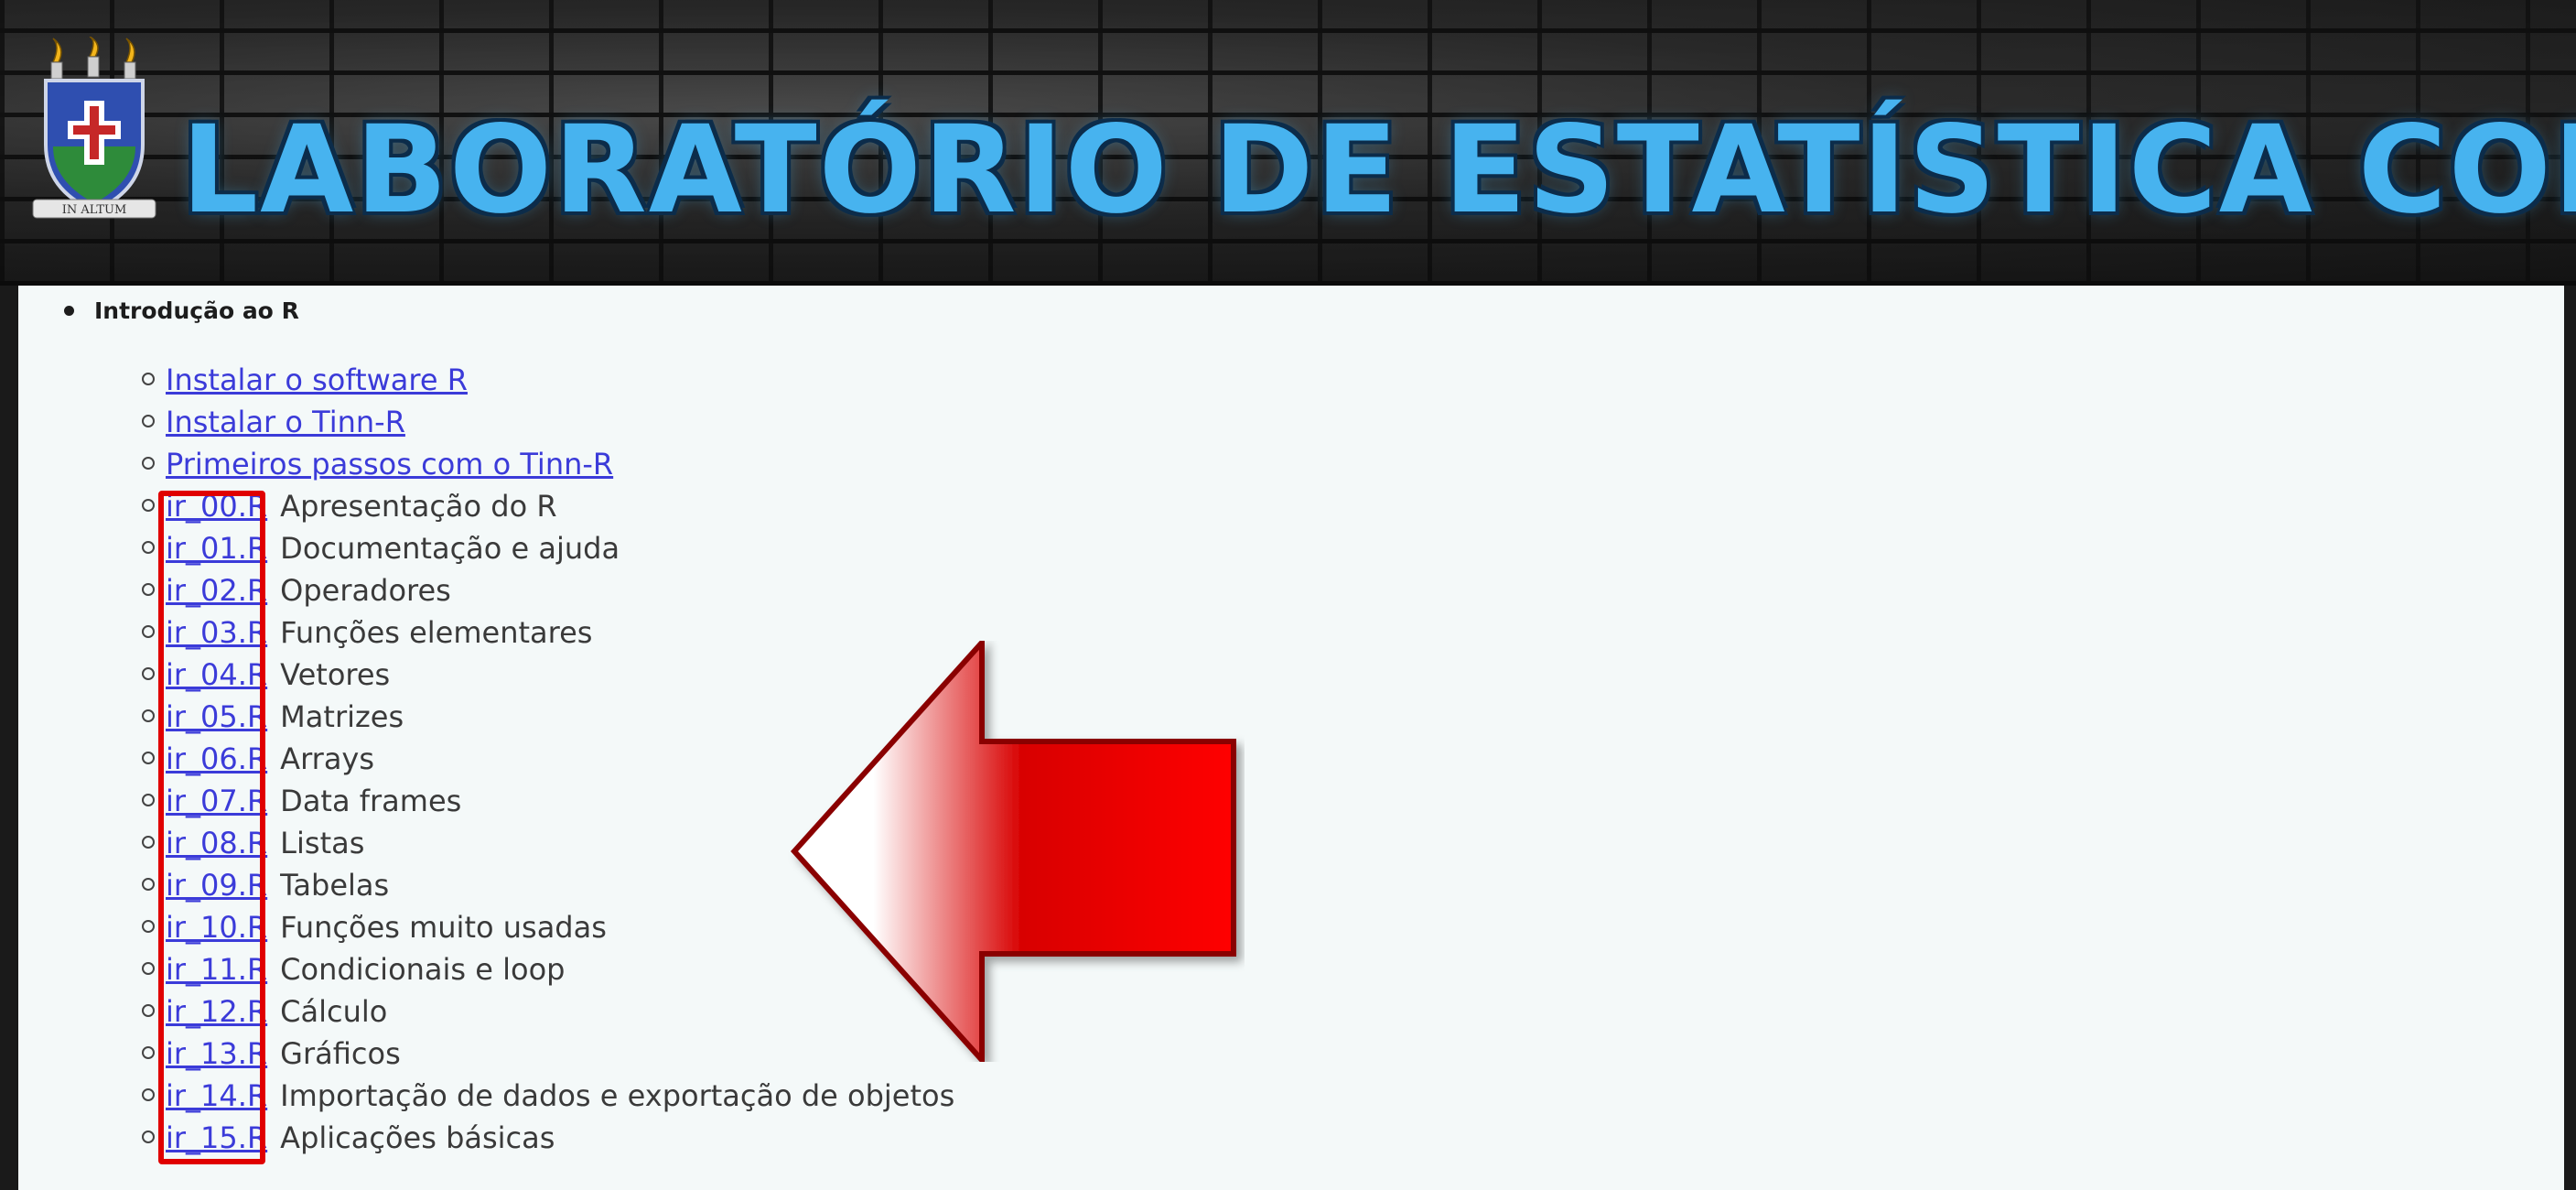 The height and width of the screenshot is (1190, 2576). Describe the element at coordinates (548, 1011) in the screenshot. I see `list-item: ir_12.R Cálculo` at that location.